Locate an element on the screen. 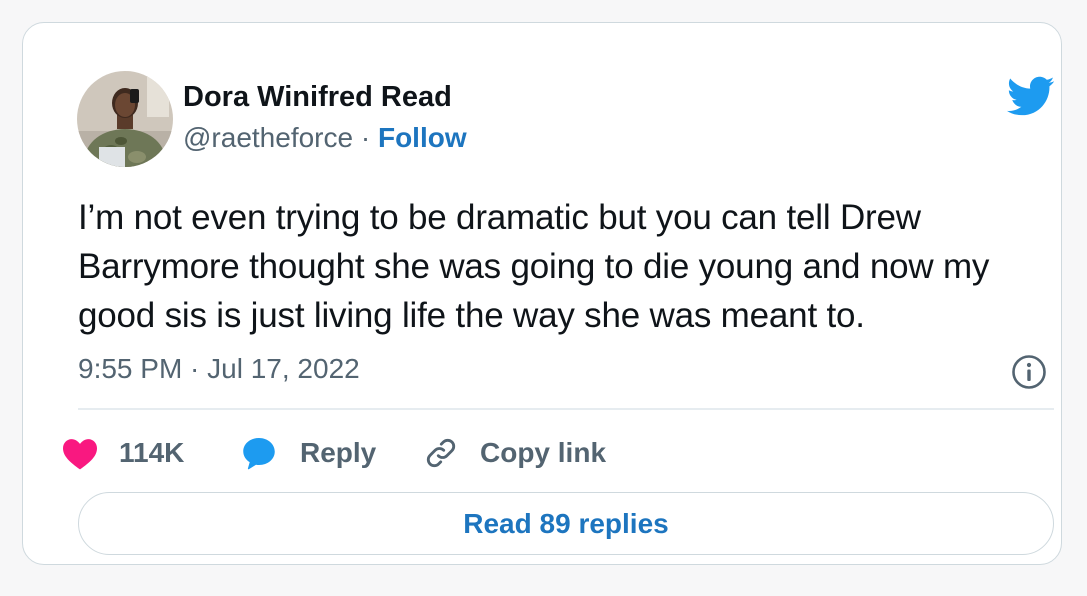 This screenshot has width=1087, height=596. like-count: 114K is located at coordinates (152, 452).